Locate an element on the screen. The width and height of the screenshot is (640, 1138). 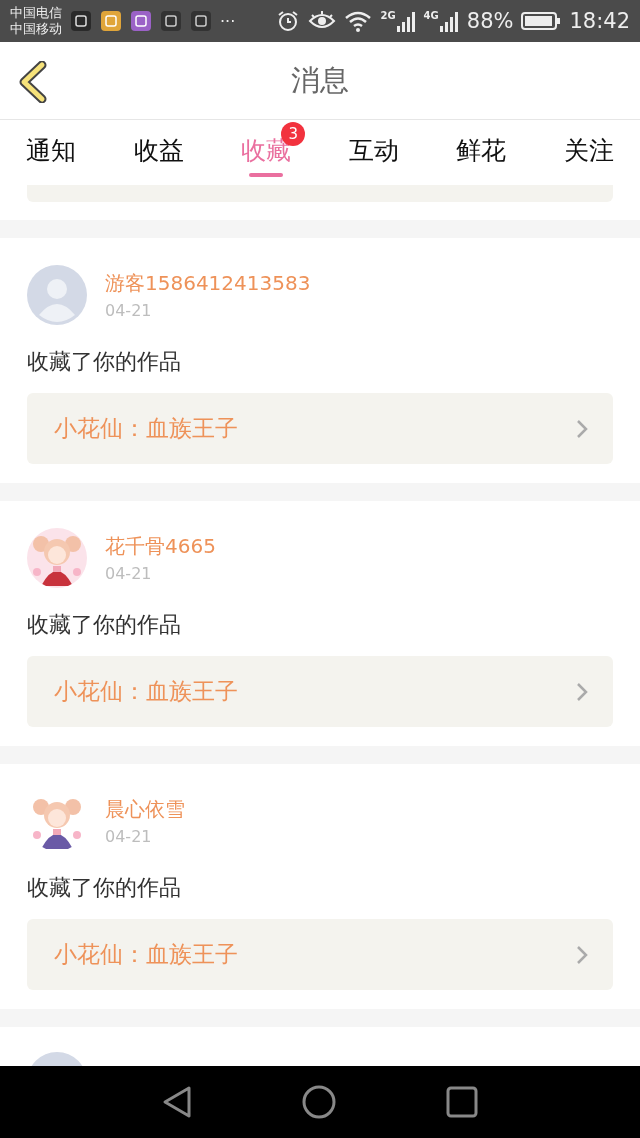
more-notifications: ··· is located at coordinates (228, 21).